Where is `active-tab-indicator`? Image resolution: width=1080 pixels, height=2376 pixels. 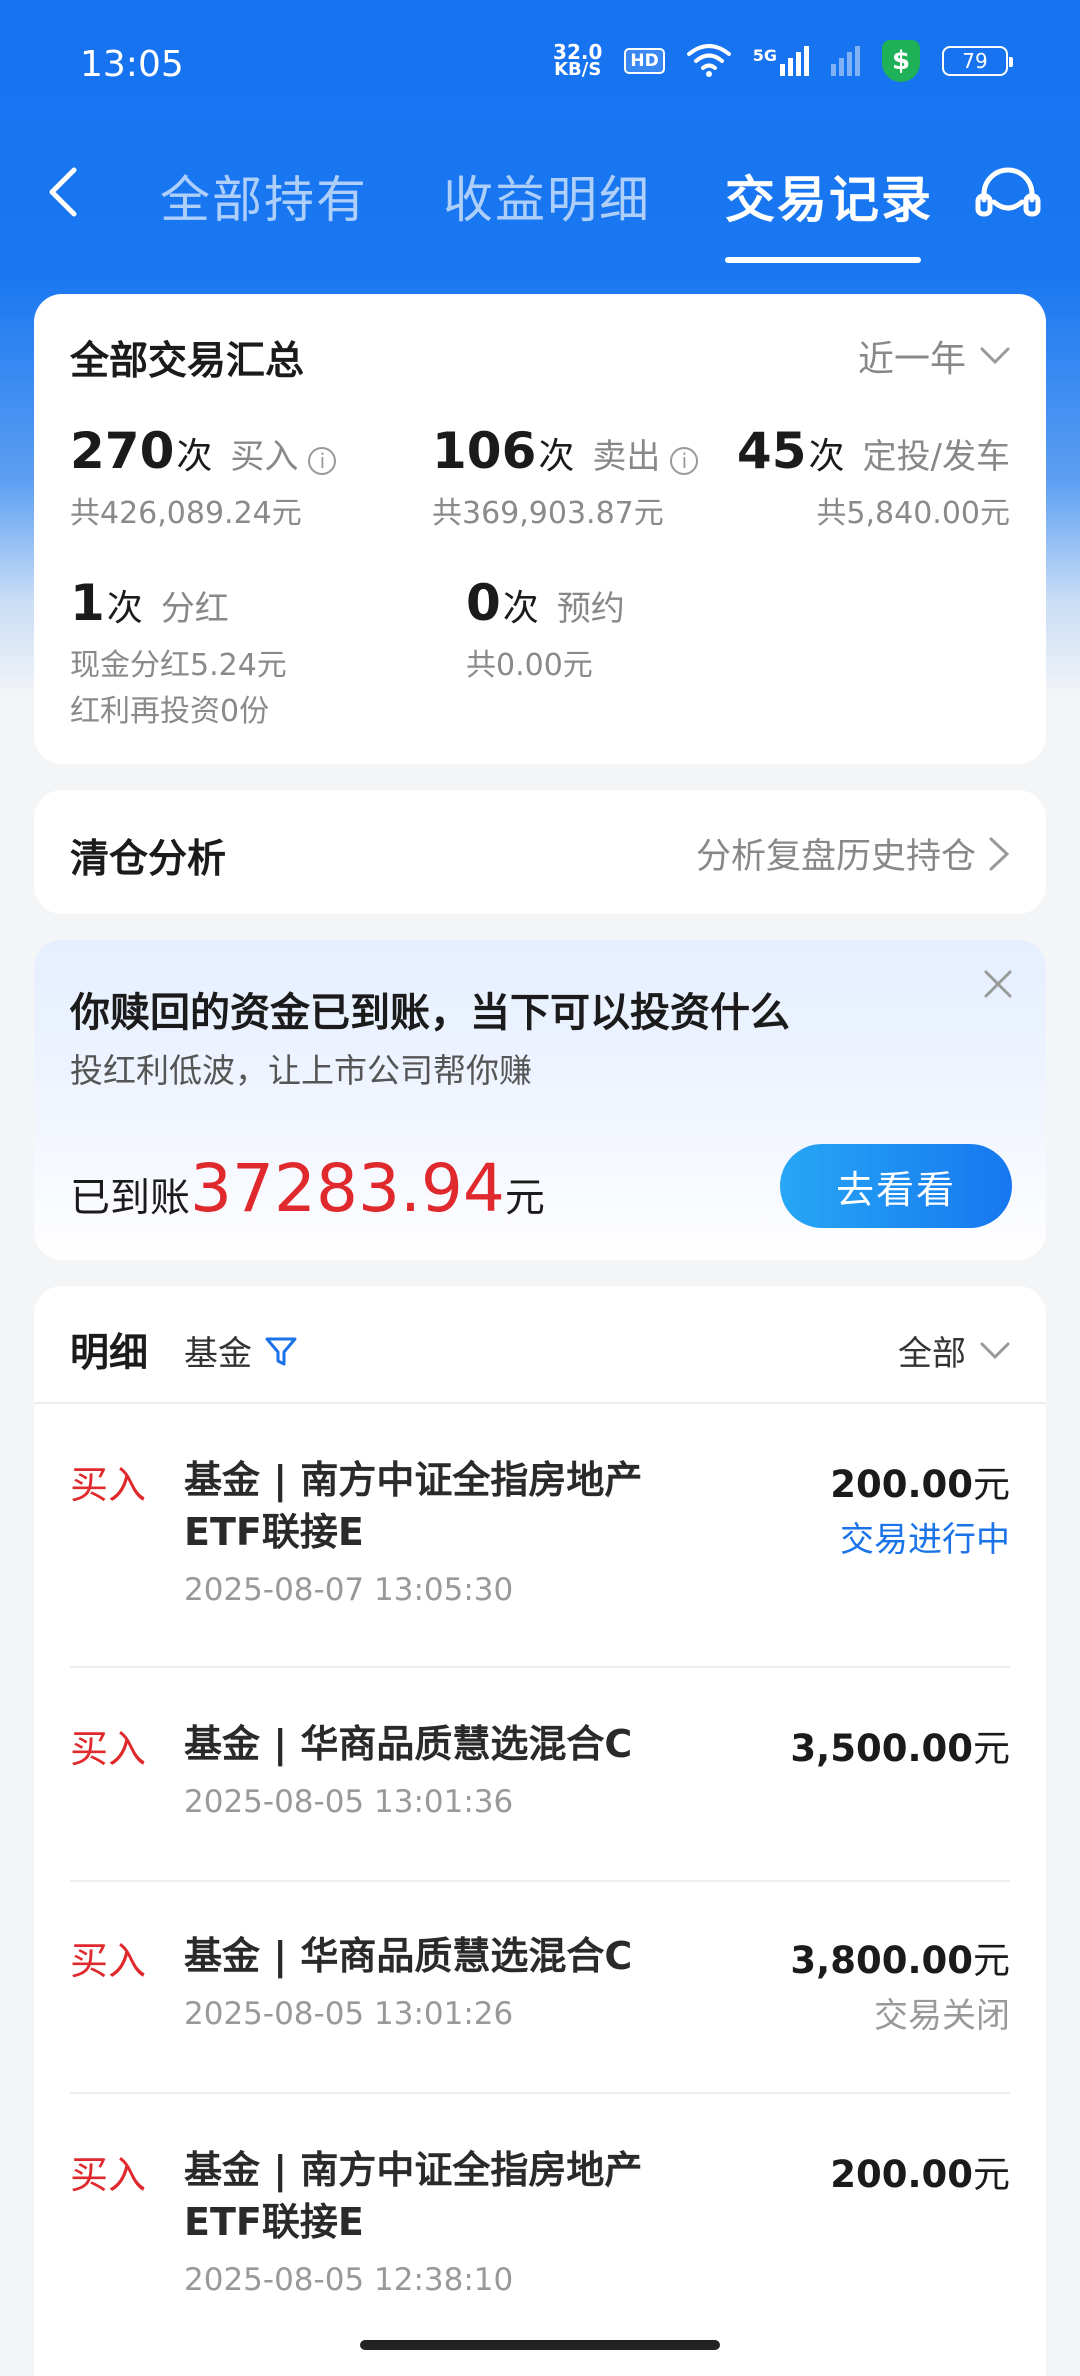 active-tab-indicator is located at coordinates (823, 260).